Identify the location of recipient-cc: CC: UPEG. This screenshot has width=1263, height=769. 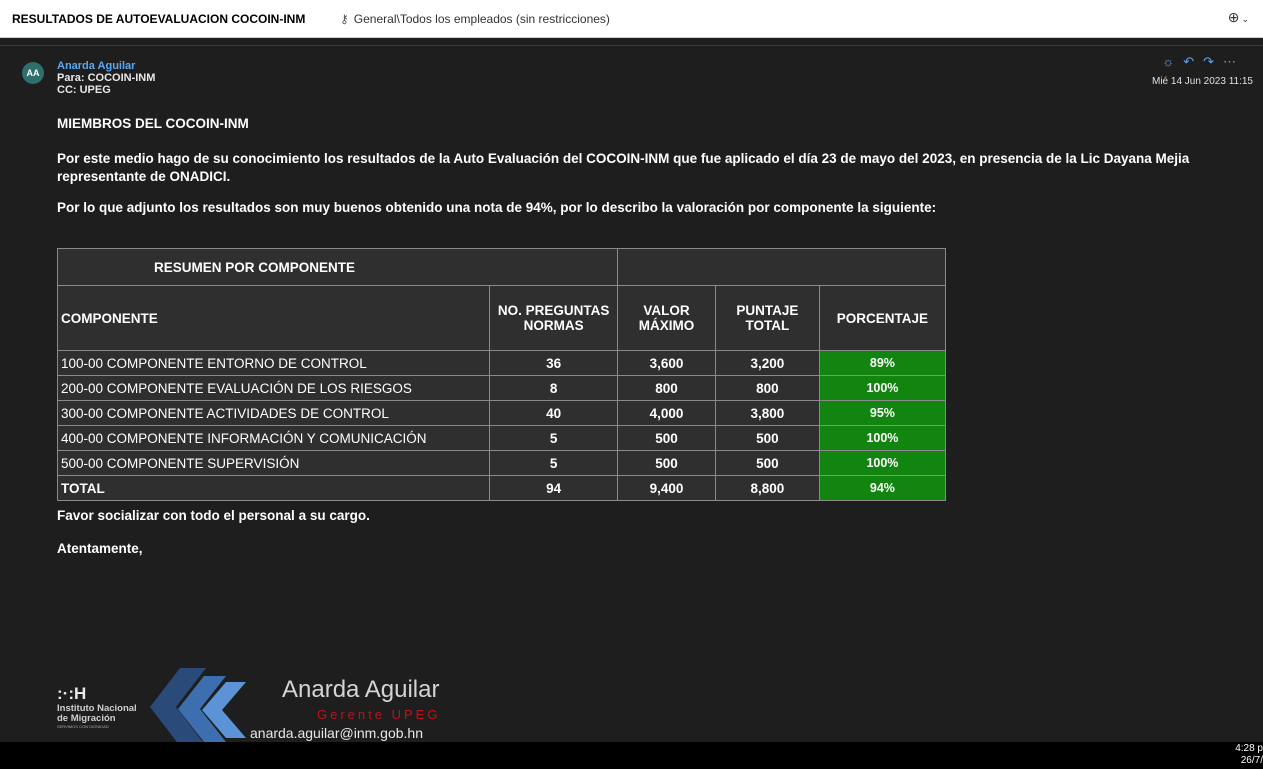
(84, 90).